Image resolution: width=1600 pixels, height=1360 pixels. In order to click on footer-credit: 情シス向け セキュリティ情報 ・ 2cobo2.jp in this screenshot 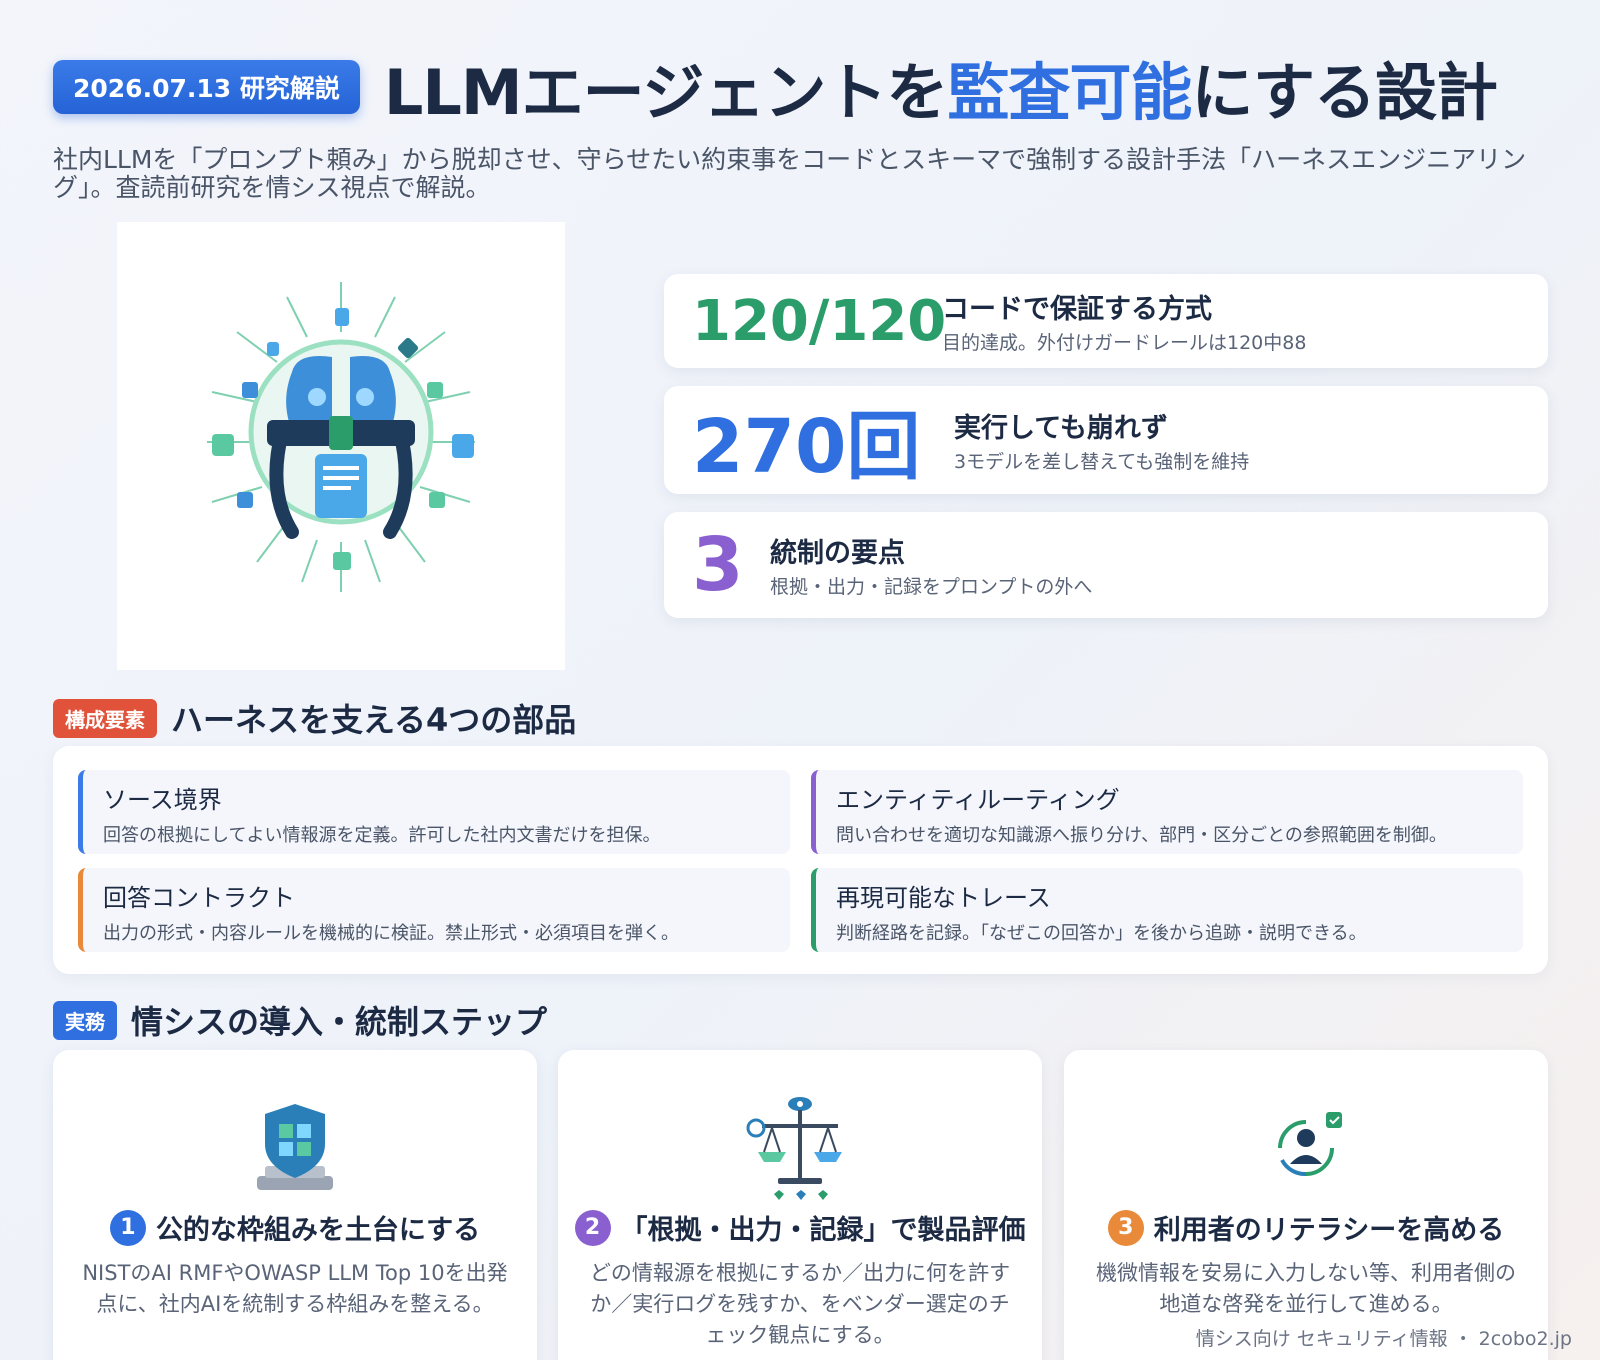, I will do `click(1383, 1339)`.